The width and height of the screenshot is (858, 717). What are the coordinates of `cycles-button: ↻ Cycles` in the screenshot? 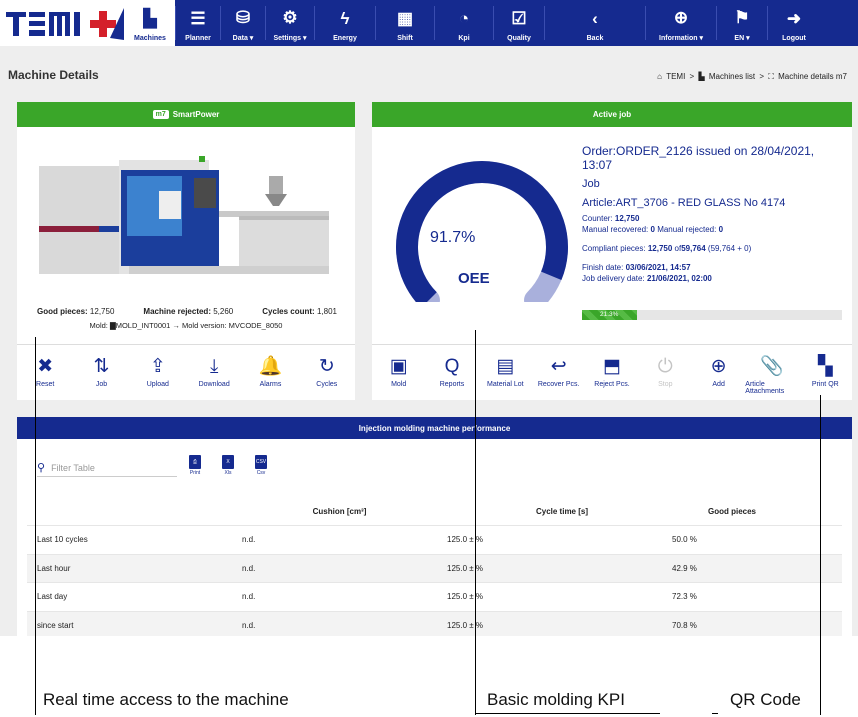 It's located at (327, 372).